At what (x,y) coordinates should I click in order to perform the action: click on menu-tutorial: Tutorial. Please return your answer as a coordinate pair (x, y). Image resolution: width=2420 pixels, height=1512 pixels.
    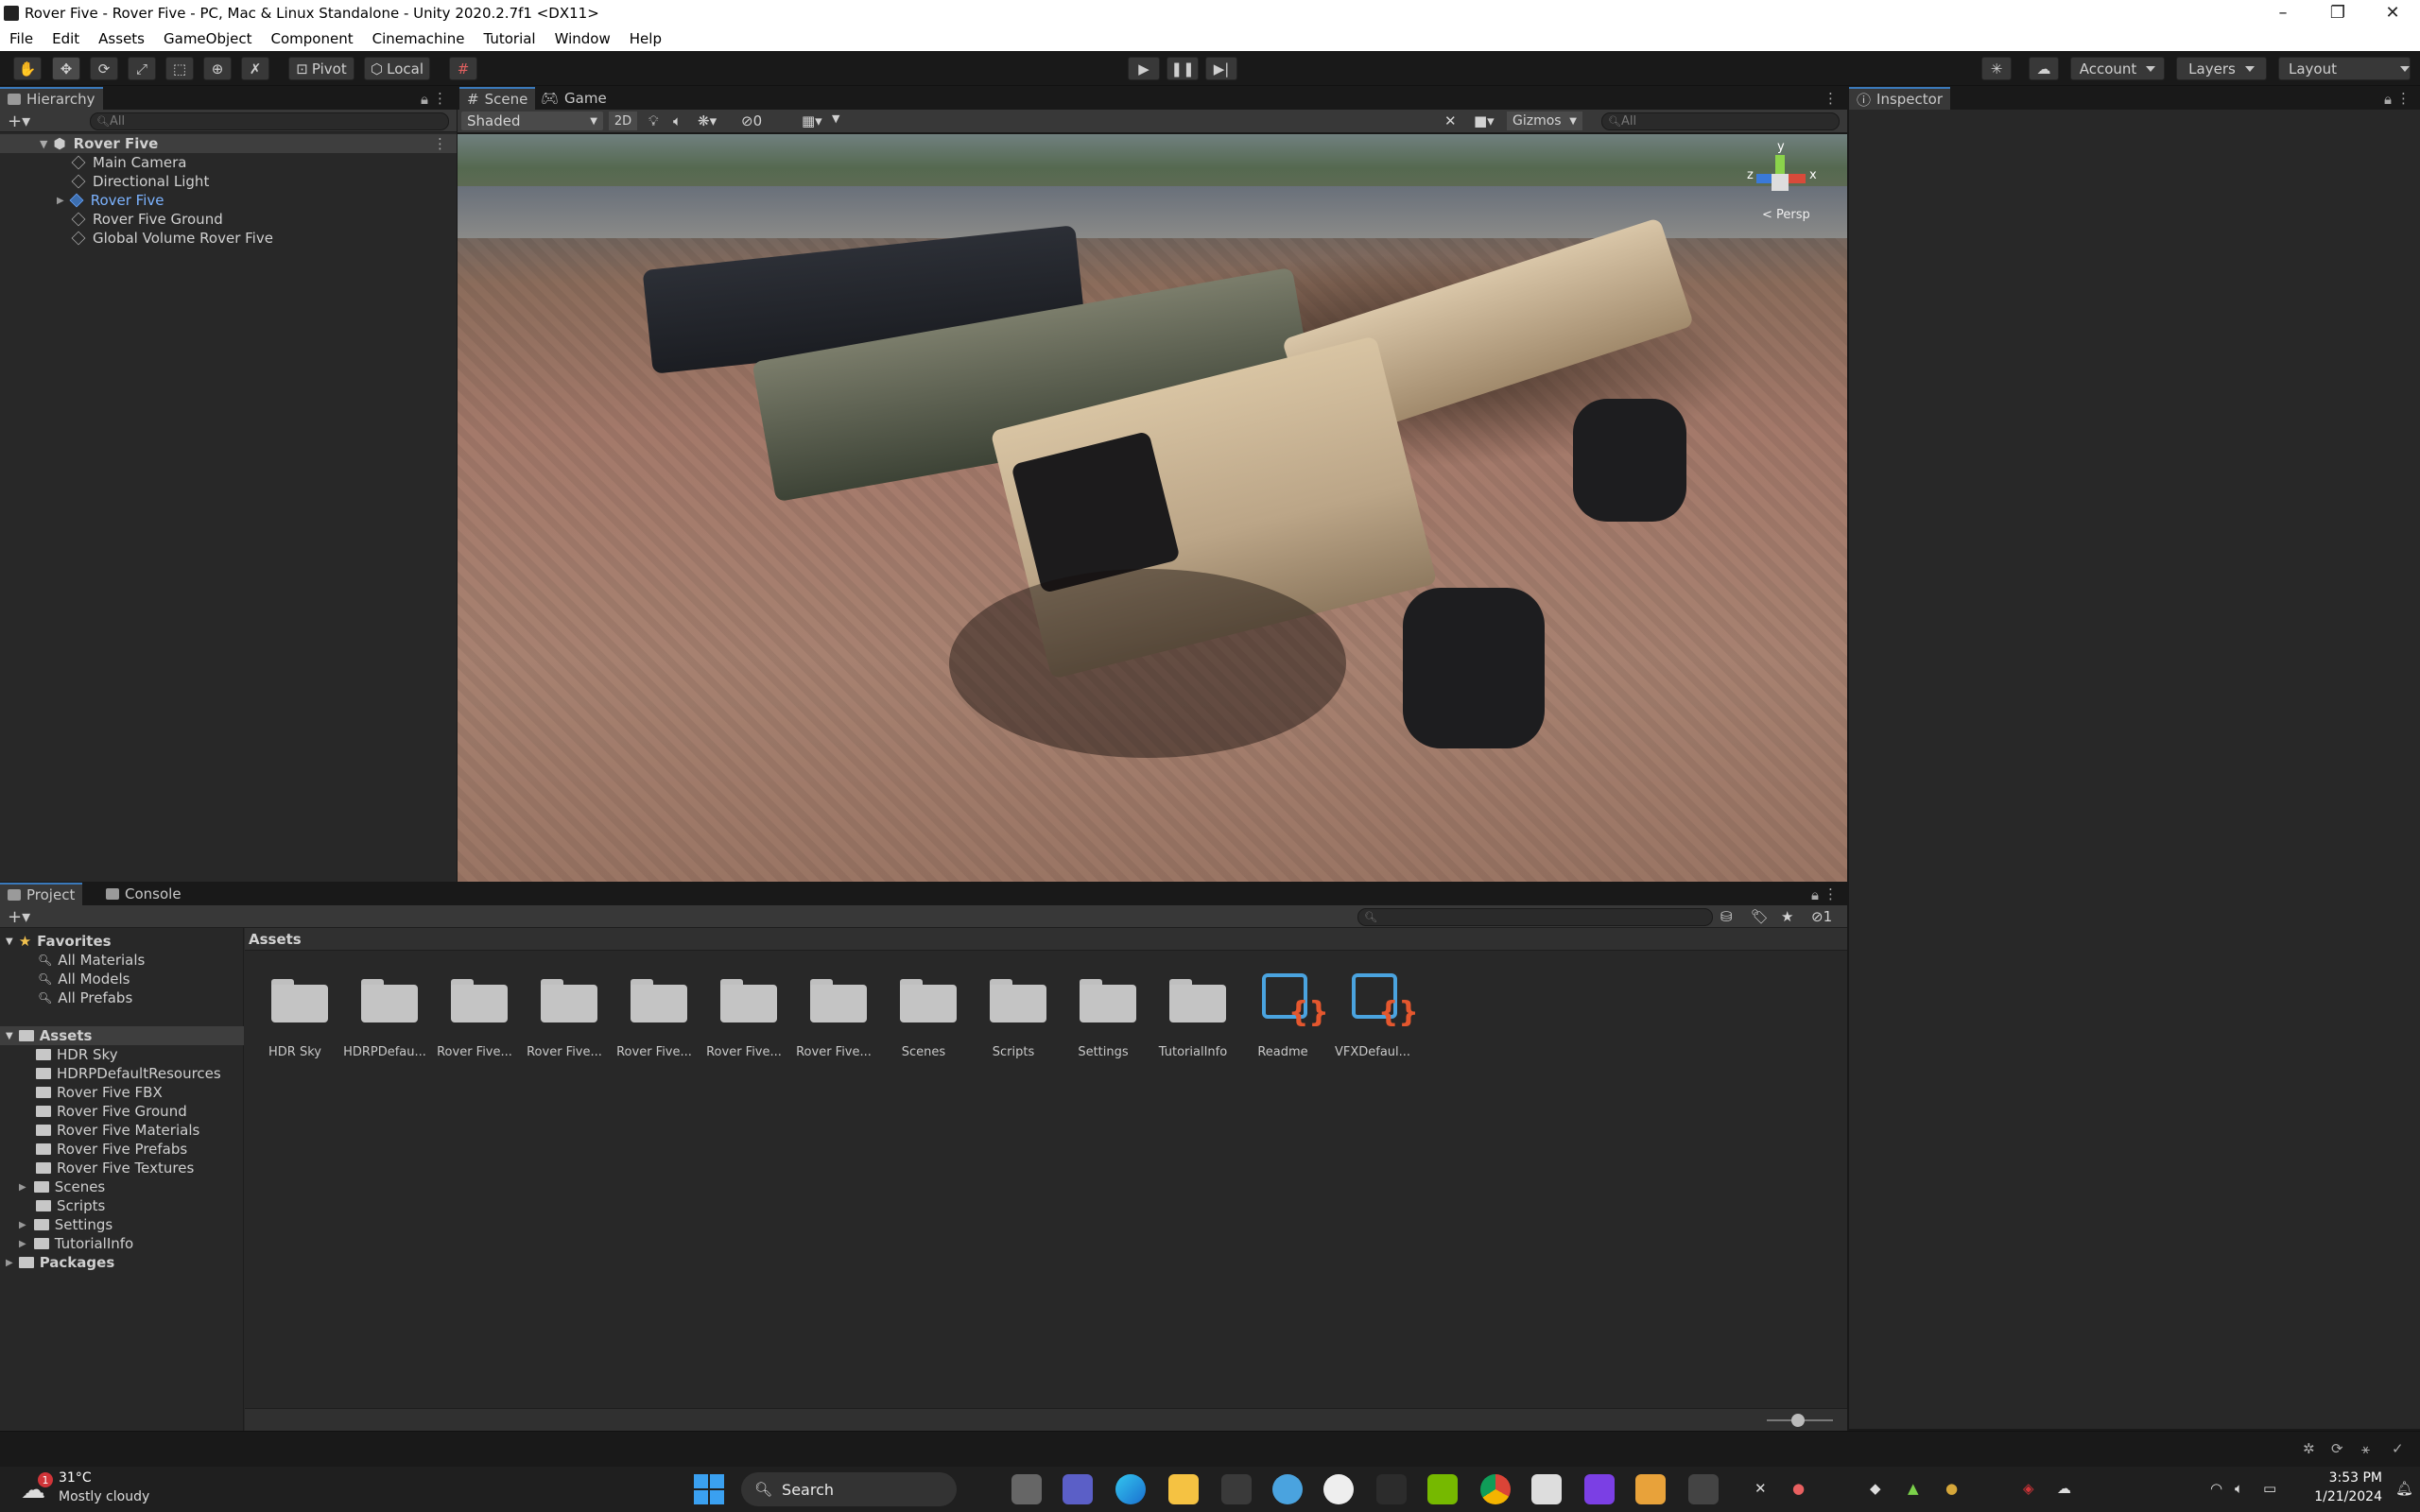
    Looking at the image, I should click on (509, 38).